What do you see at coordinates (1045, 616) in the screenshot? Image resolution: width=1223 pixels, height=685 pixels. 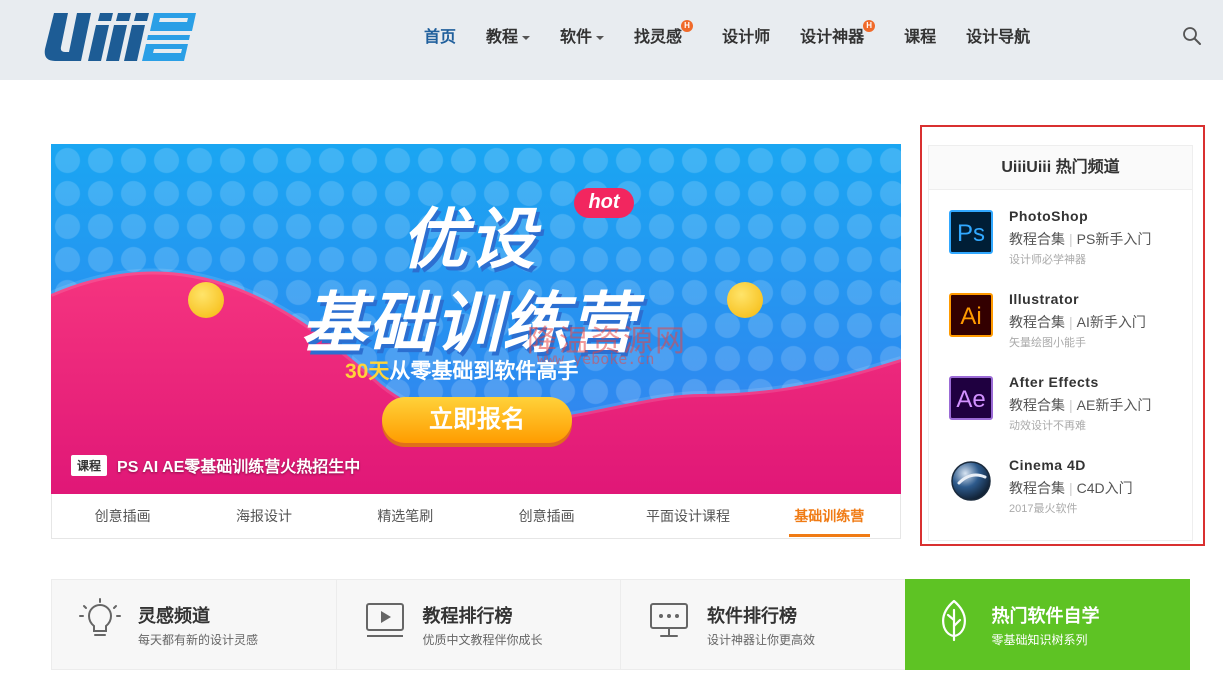 I see `feature-title: 热门软件自学` at bounding box center [1045, 616].